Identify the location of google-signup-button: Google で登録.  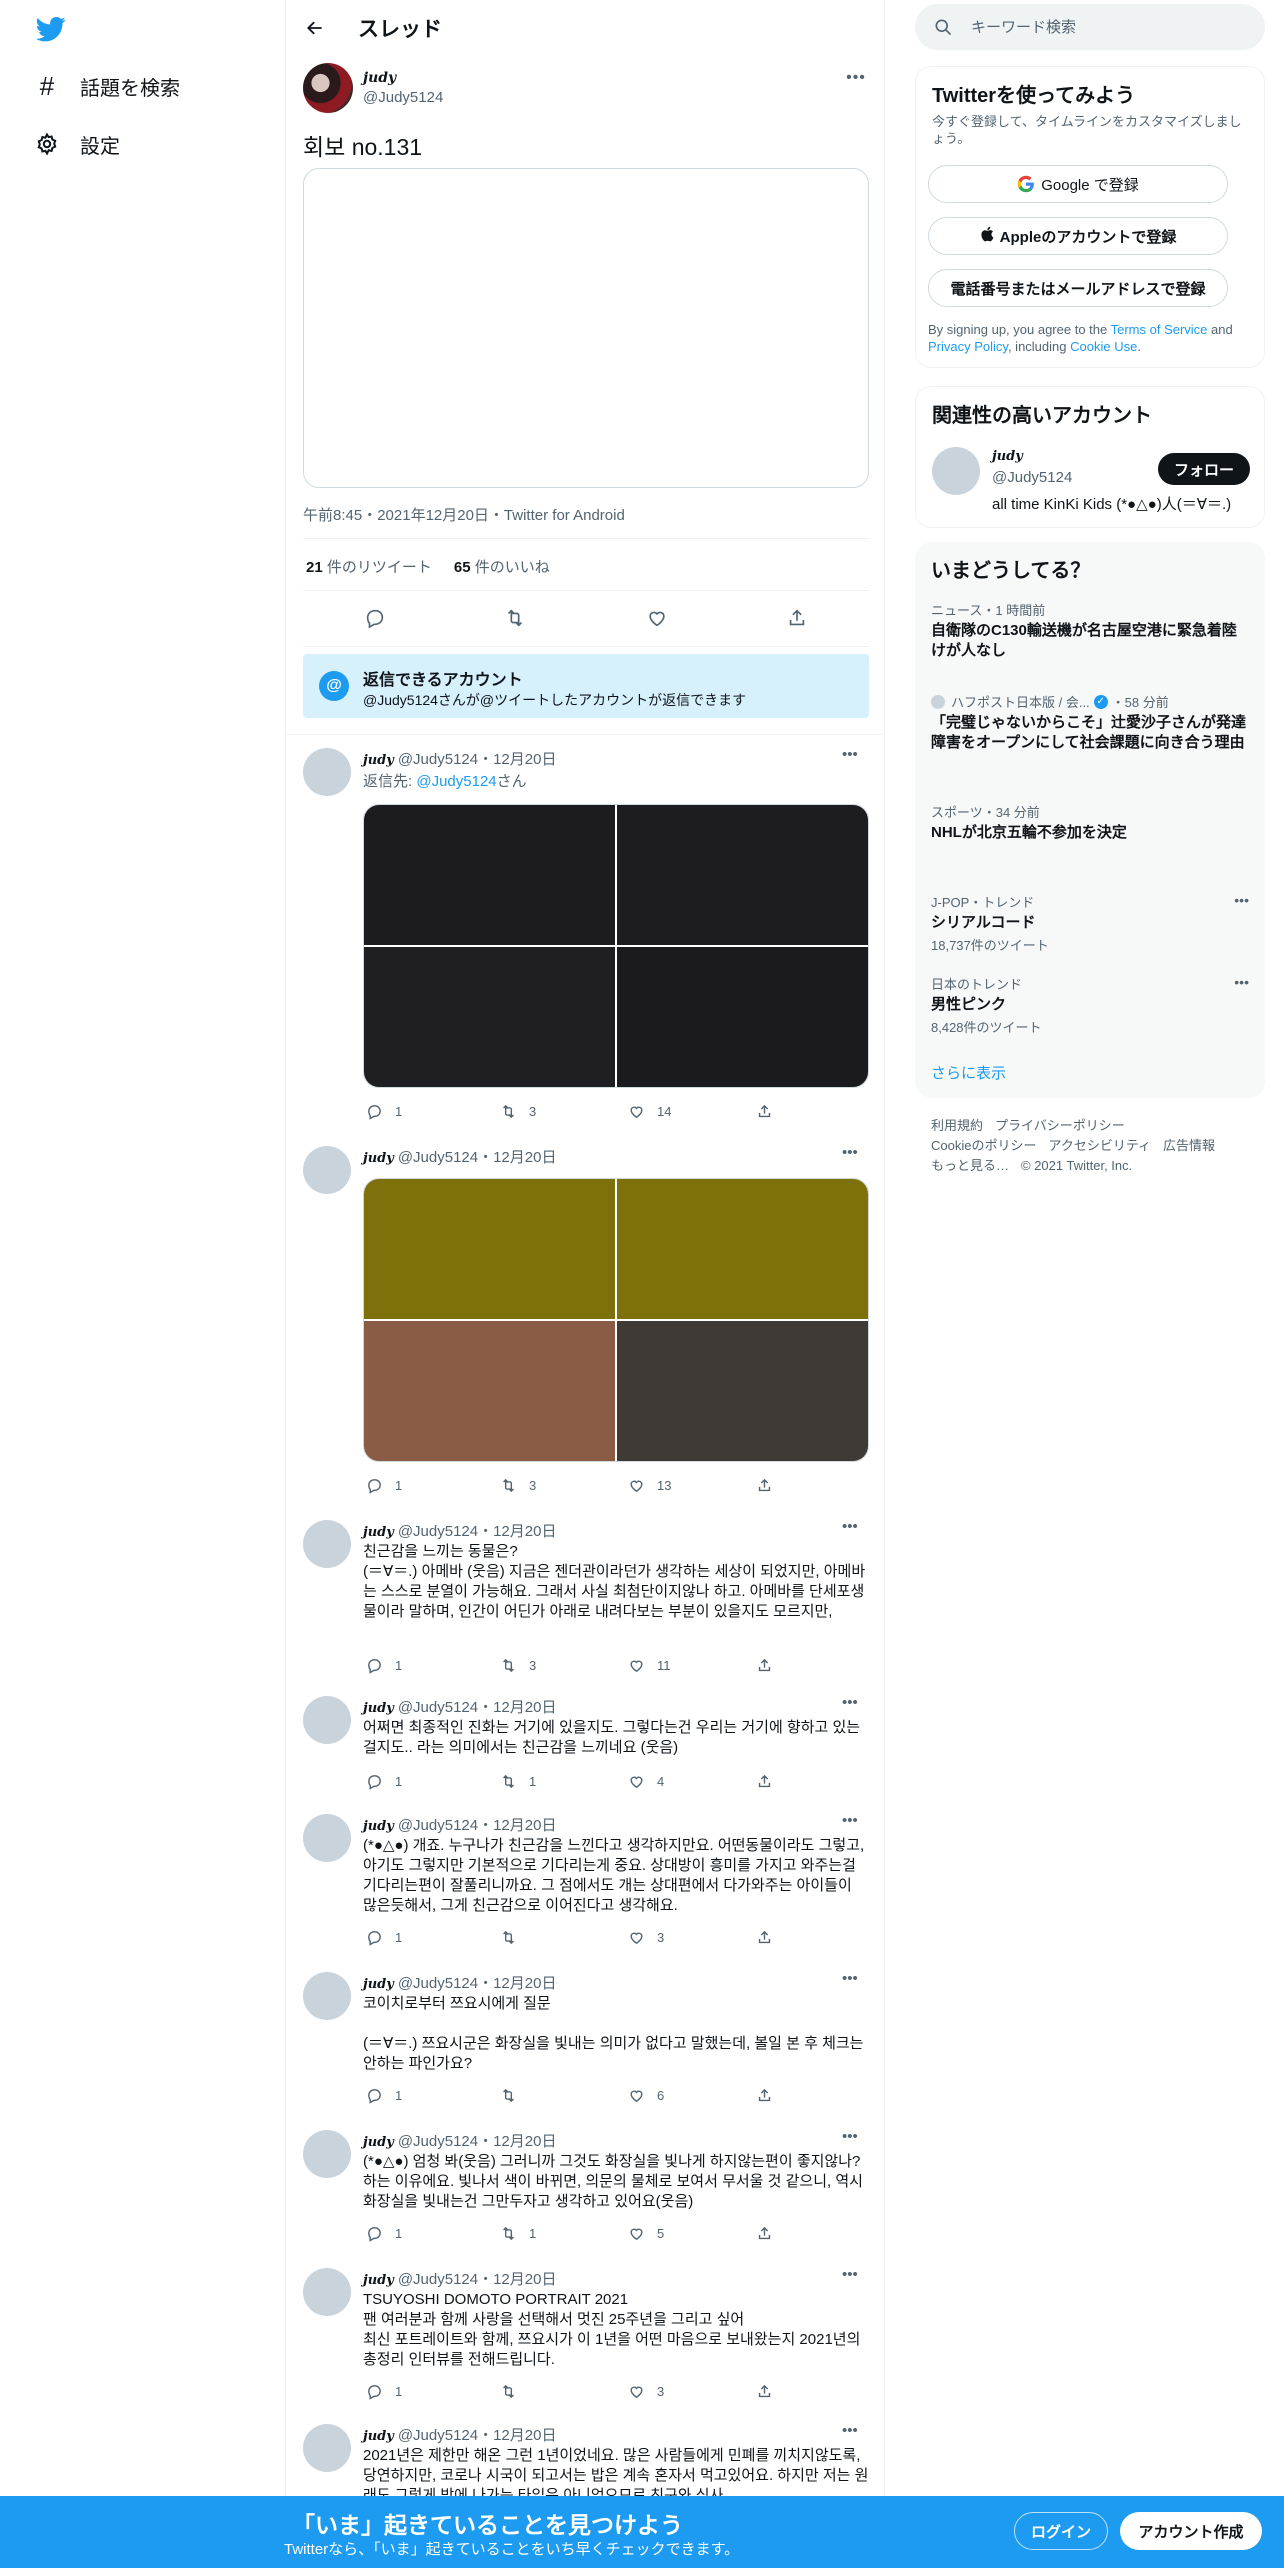
(1078, 184).